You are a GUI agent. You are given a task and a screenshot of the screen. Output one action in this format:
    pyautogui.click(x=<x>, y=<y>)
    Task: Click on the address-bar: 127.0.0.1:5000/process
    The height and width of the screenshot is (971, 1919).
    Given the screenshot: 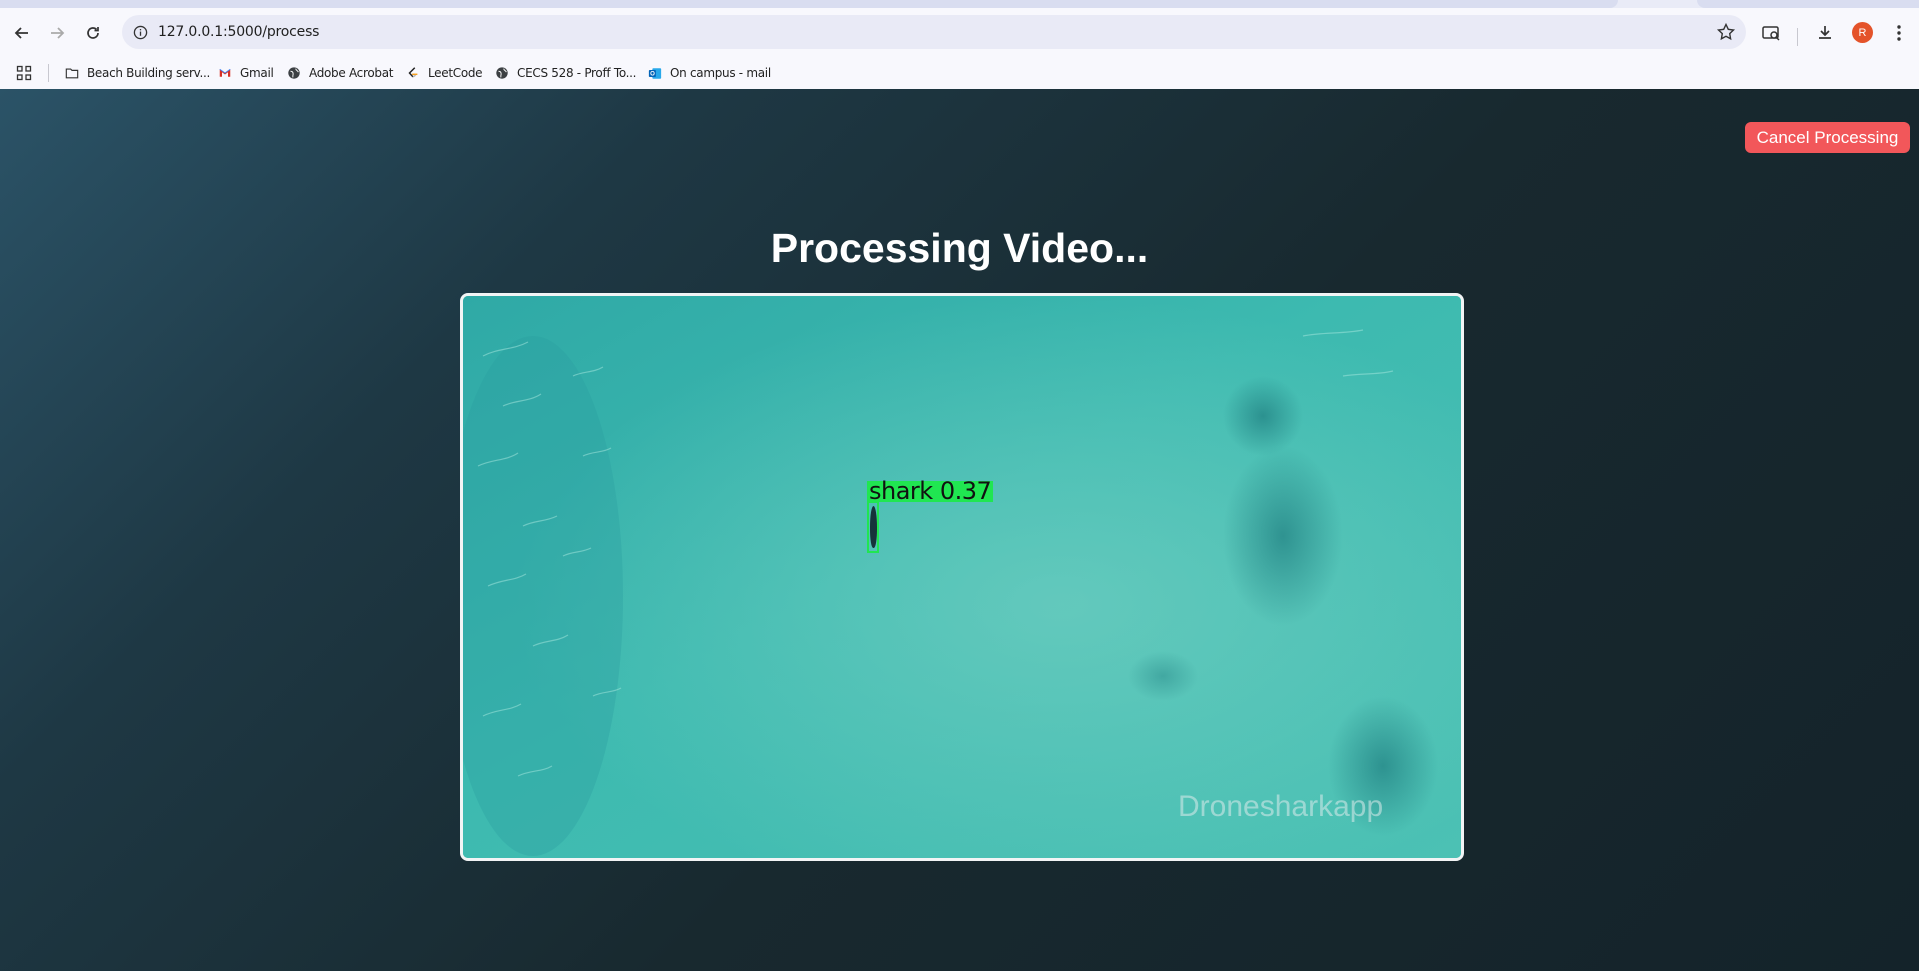 What is the action you would take?
    pyautogui.click(x=934, y=32)
    